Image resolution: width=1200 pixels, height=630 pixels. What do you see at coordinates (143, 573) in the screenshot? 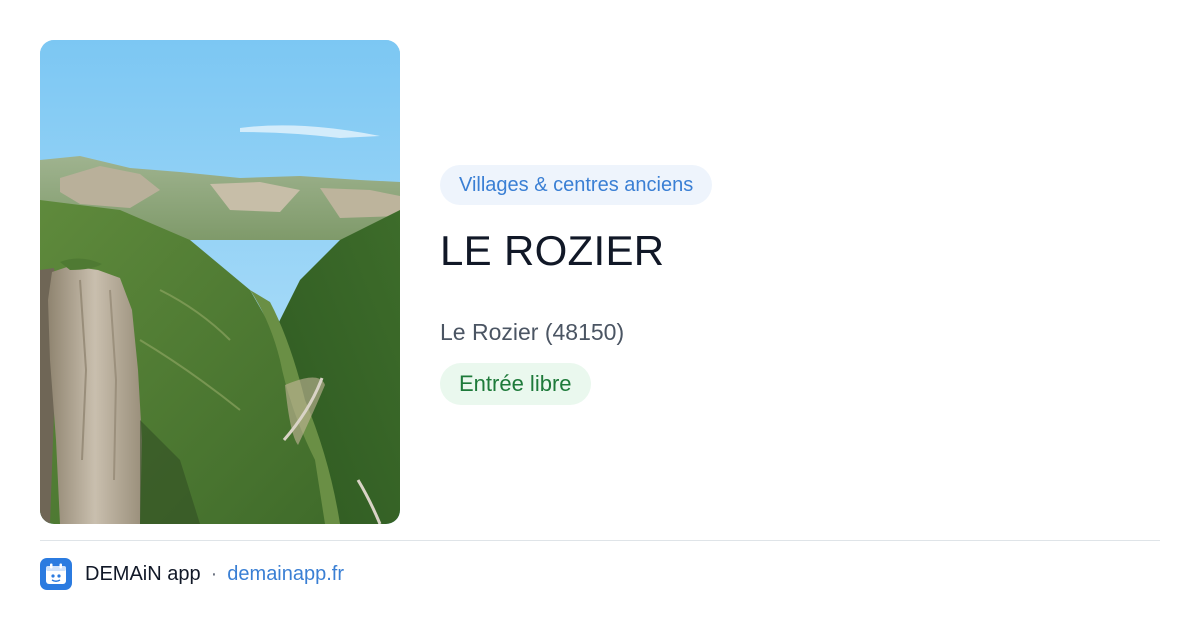
I see `app-name: DEMAiN app` at bounding box center [143, 573].